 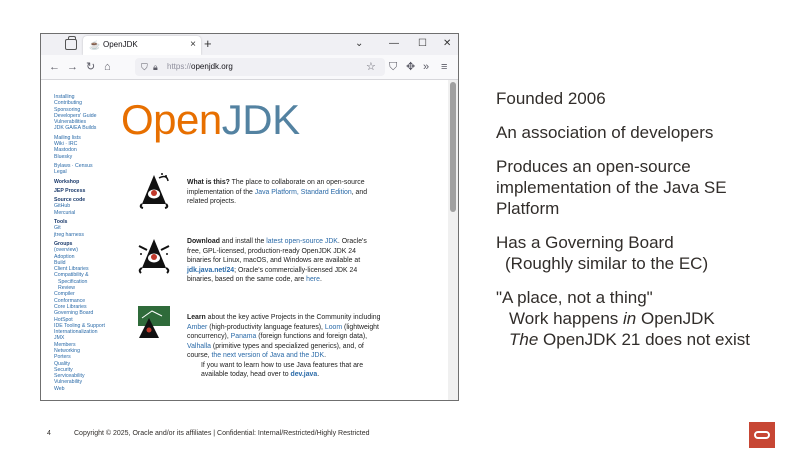 What do you see at coordinates (49, 433) in the screenshot?
I see `slide-number: 4` at bounding box center [49, 433].